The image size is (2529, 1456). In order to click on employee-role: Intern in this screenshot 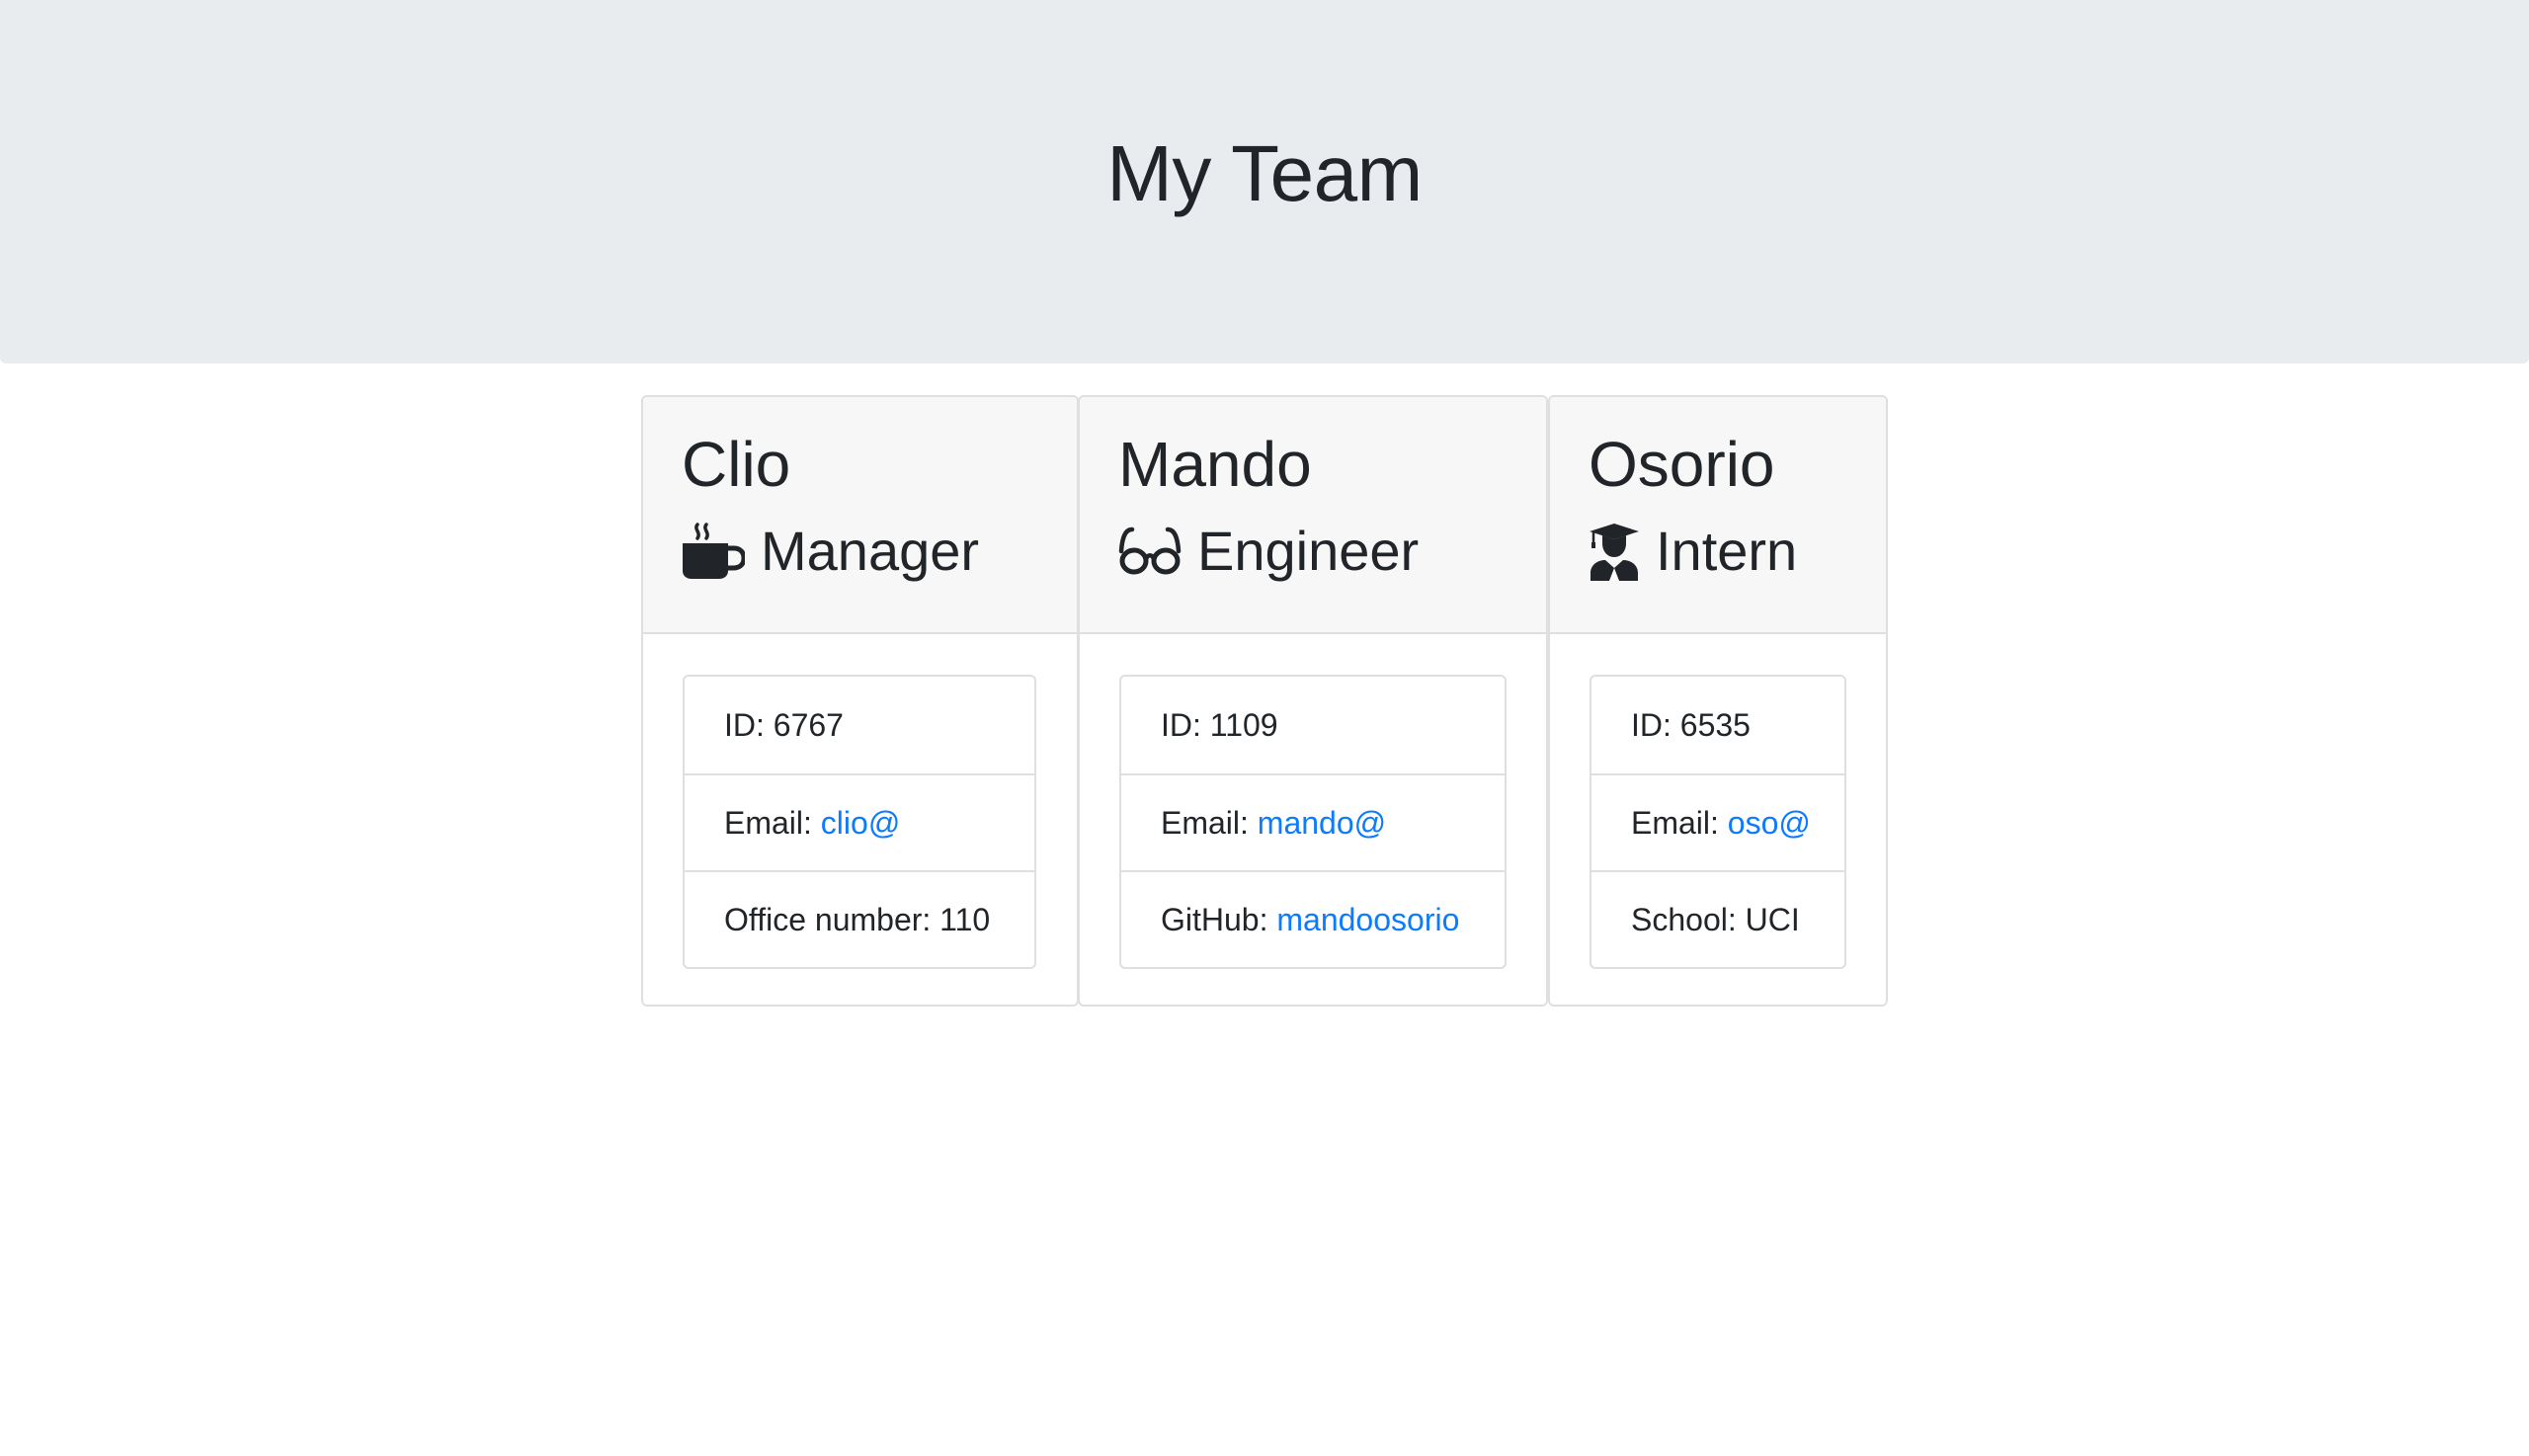, I will do `click(1693, 551)`.